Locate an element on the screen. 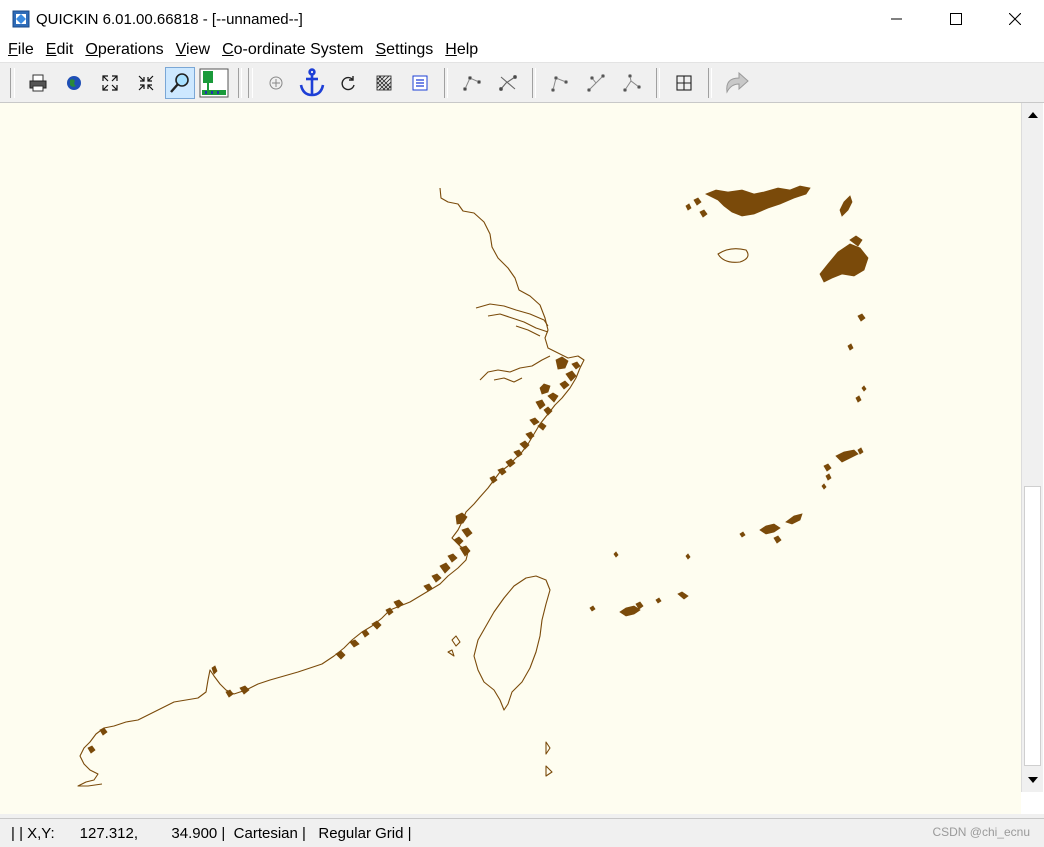  menu-operations: Operations is located at coordinates (124, 50).